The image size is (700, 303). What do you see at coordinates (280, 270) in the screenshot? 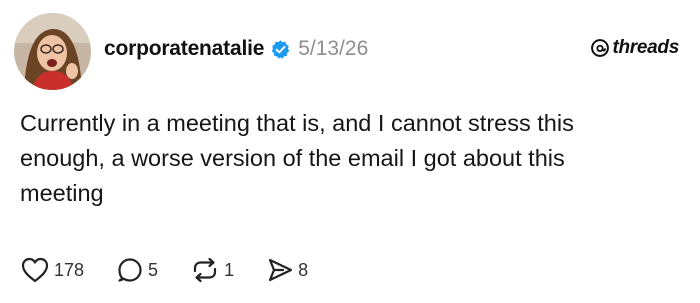
I see `share-icon` at bounding box center [280, 270].